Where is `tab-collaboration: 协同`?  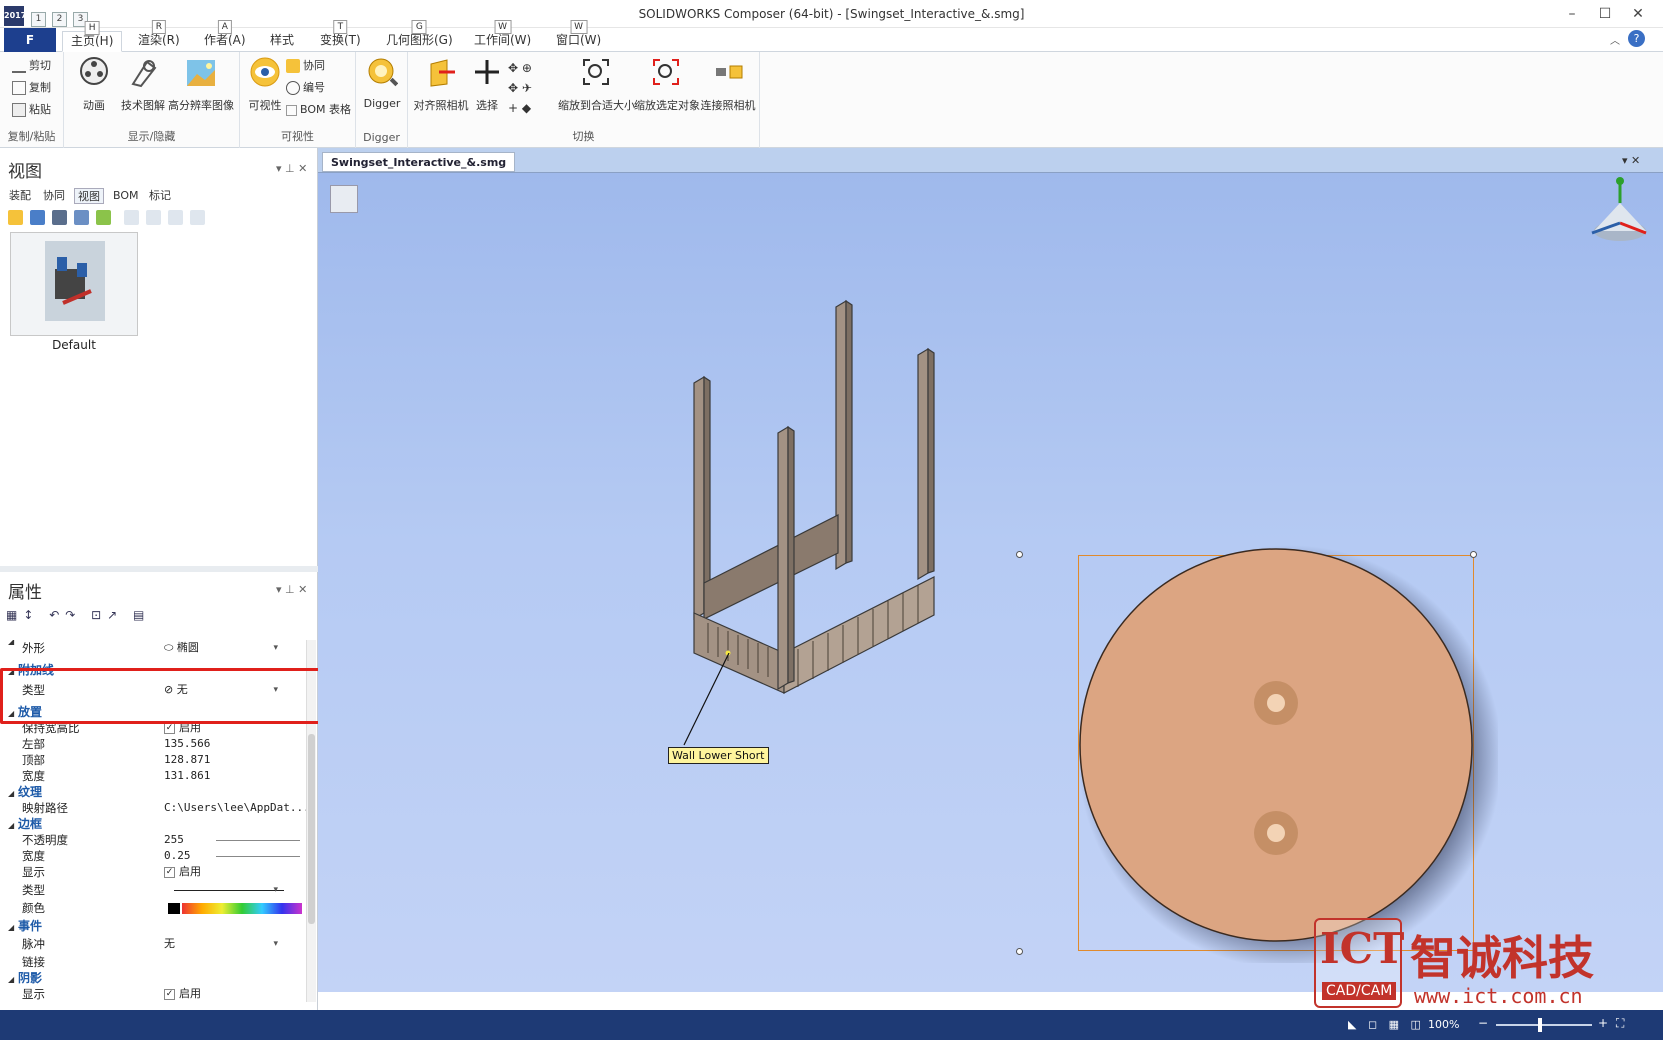
tab-collaboration: 协同 is located at coordinates (54, 196).